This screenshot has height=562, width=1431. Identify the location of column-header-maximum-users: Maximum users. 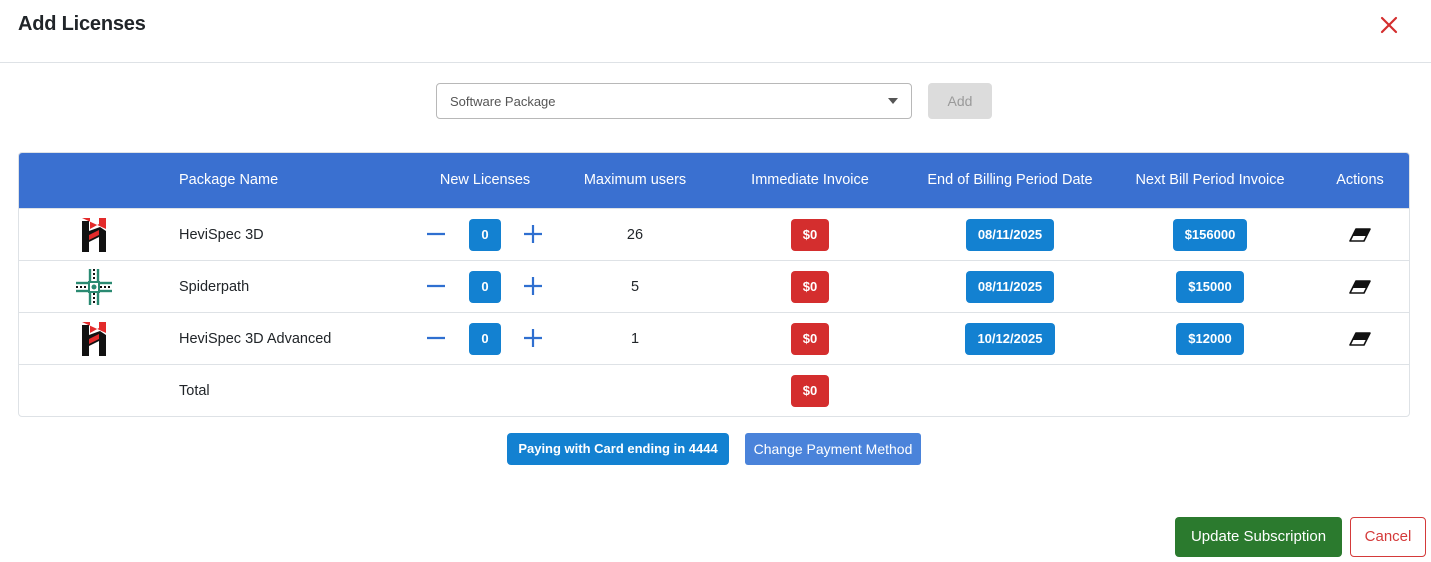
(635, 180).